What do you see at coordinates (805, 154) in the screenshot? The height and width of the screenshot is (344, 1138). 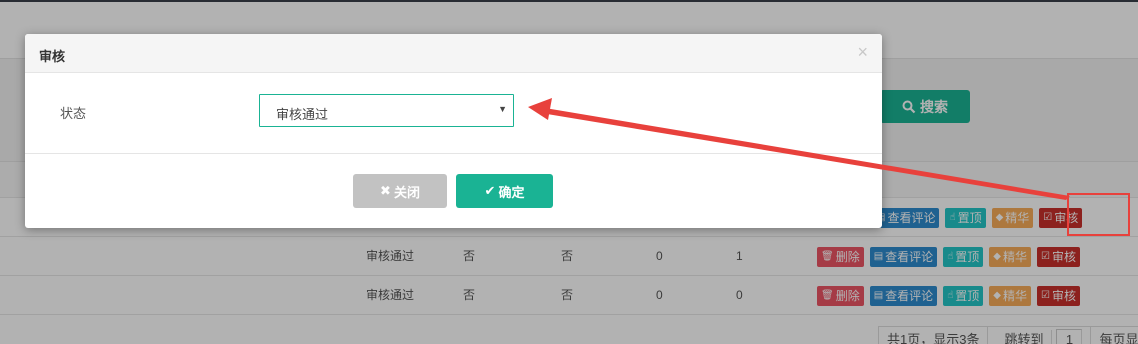 I see `annotation-arrow-shaft` at bounding box center [805, 154].